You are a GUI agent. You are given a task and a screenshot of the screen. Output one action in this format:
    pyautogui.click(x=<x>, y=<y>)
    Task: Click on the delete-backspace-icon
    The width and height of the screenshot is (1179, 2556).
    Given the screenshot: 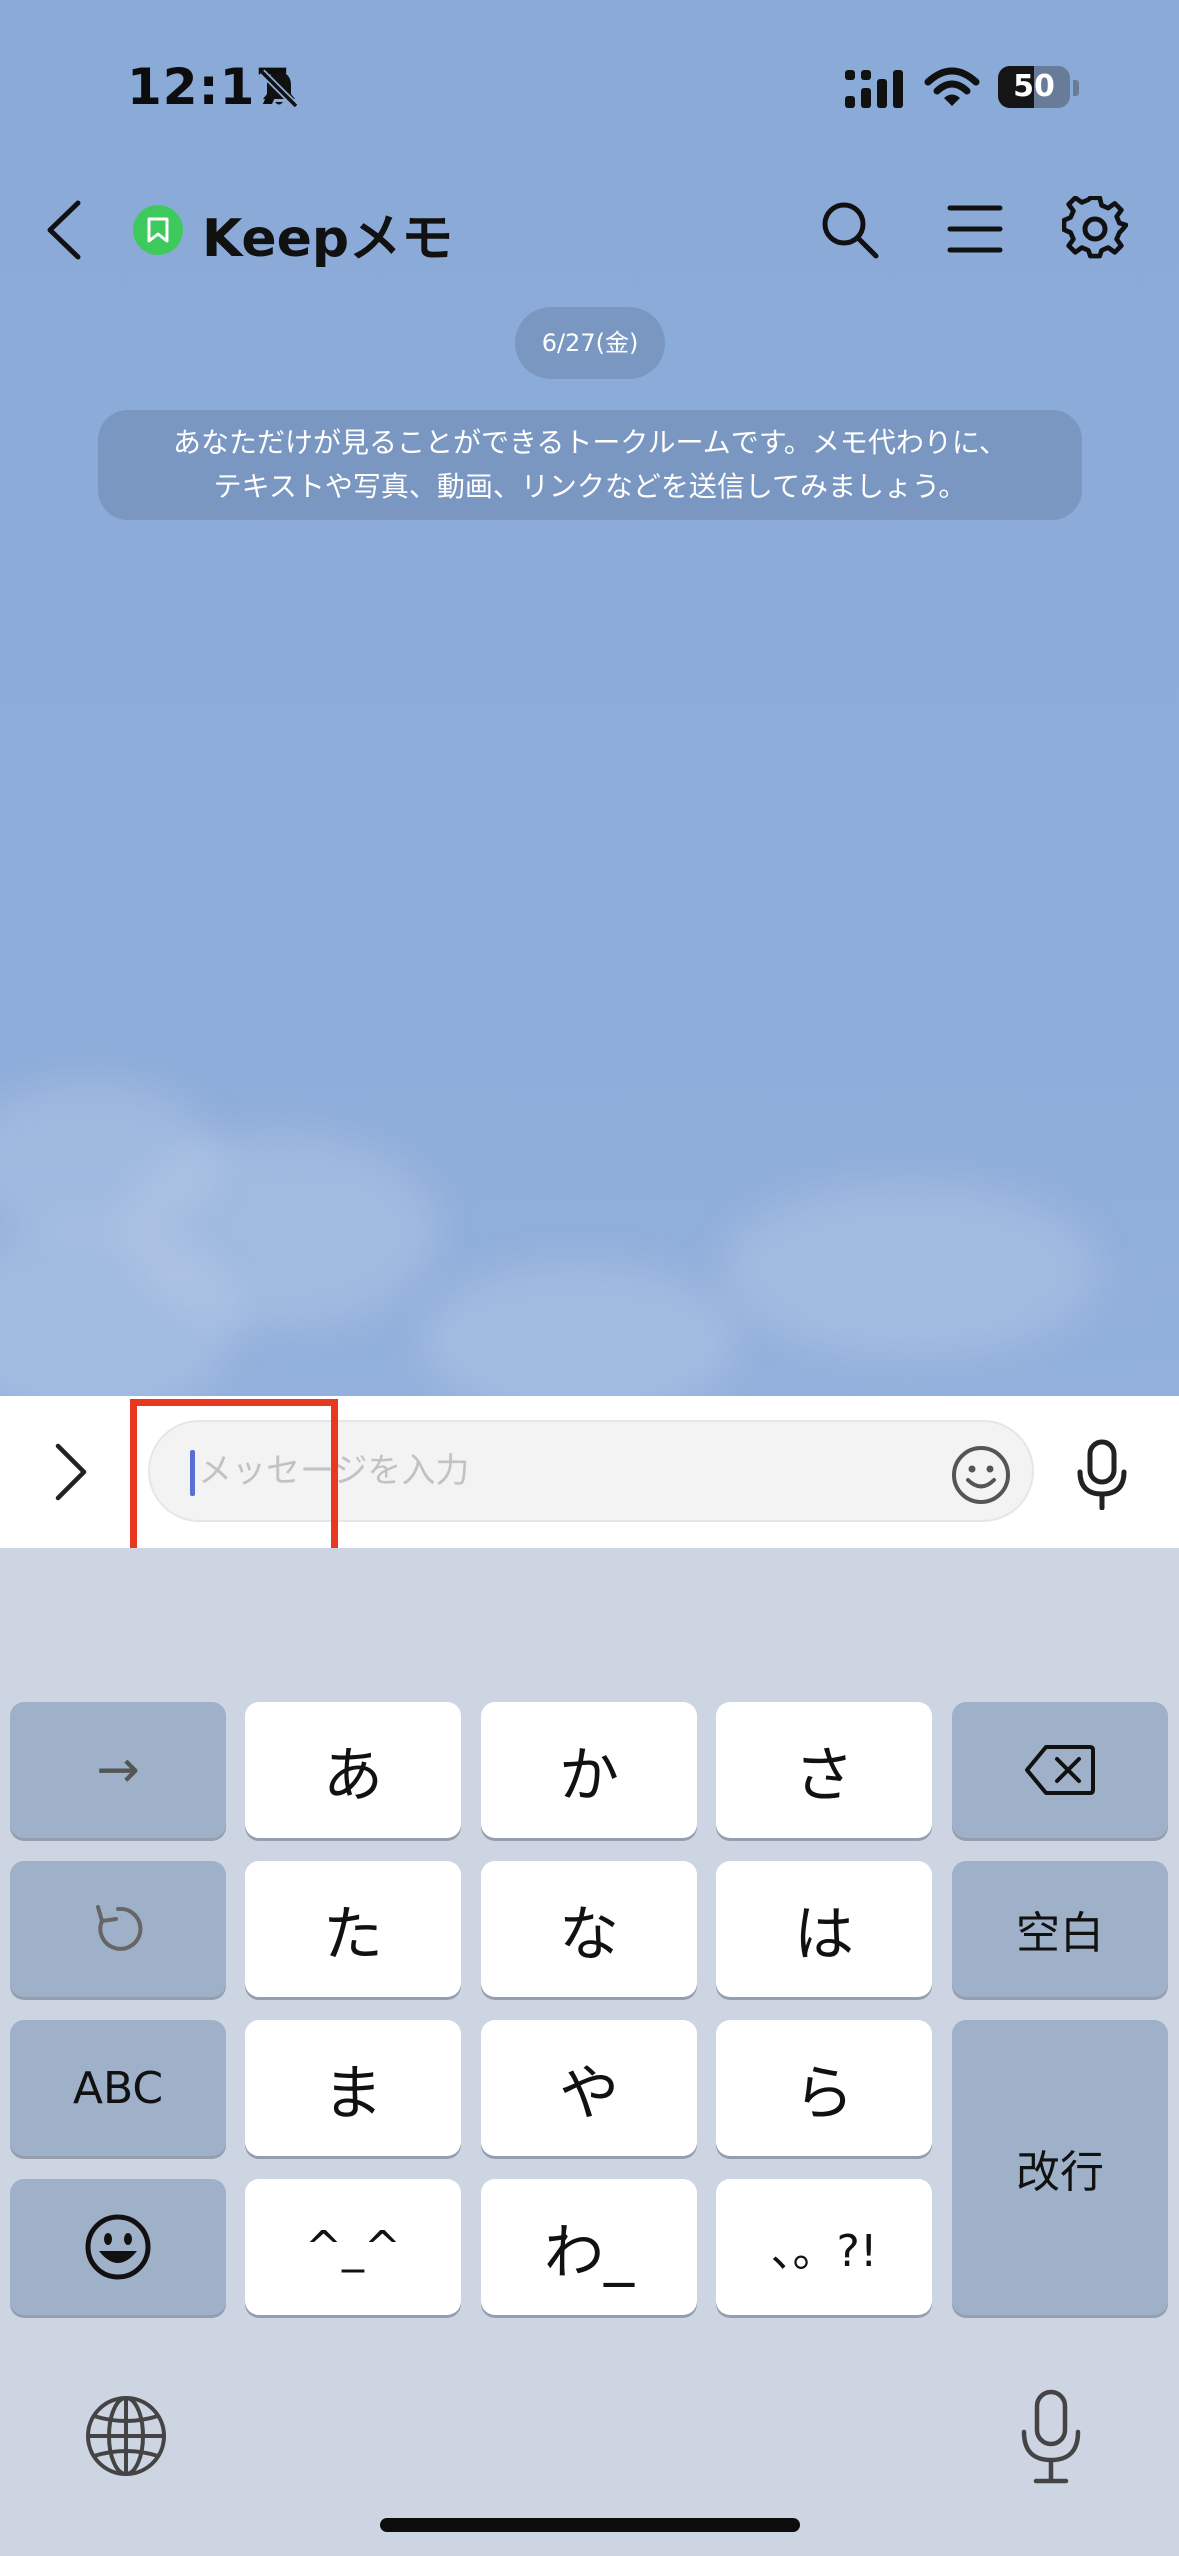 What is the action you would take?
    pyautogui.click(x=1060, y=1770)
    